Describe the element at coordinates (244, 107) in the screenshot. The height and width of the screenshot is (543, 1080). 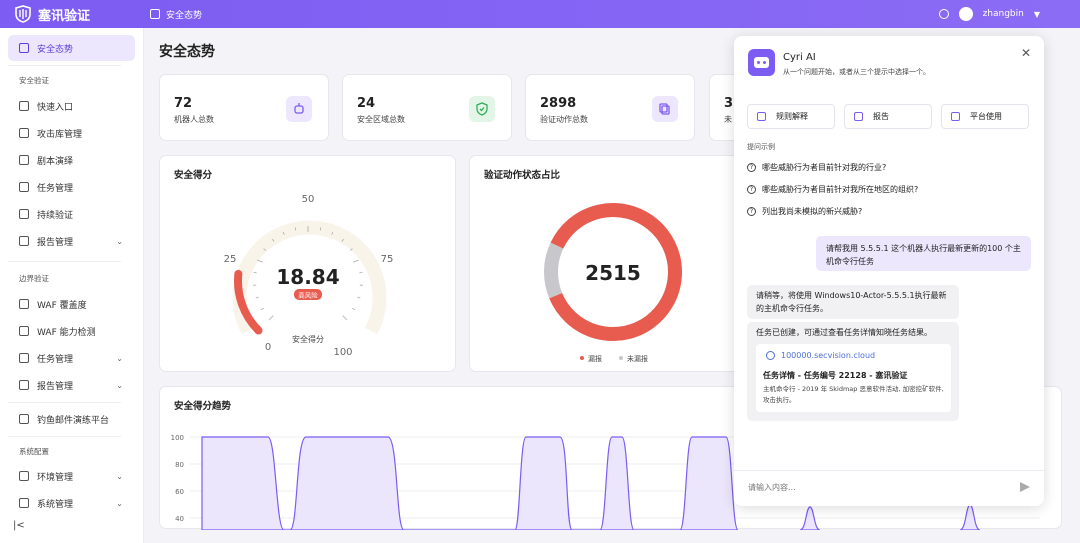
I see `stat-card-robots: 72 机器人总数` at that location.